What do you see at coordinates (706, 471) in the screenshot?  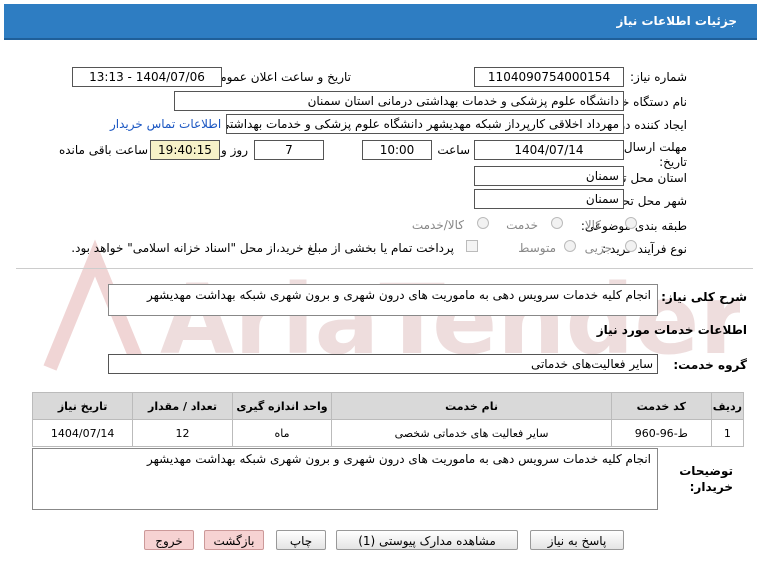 I see `buyer-notes-label-line1: توضیحات` at bounding box center [706, 471].